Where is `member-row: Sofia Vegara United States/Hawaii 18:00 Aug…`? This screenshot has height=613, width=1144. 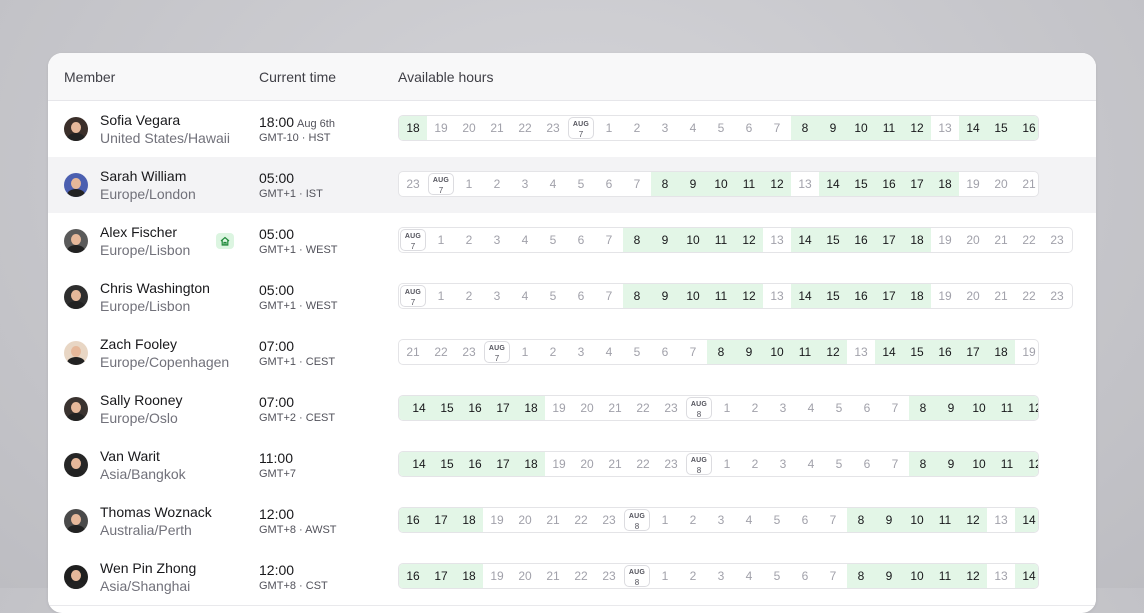
member-row: Sofia Vegara United States/Hawaii 18:00 Aug… is located at coordinates (572, 129).